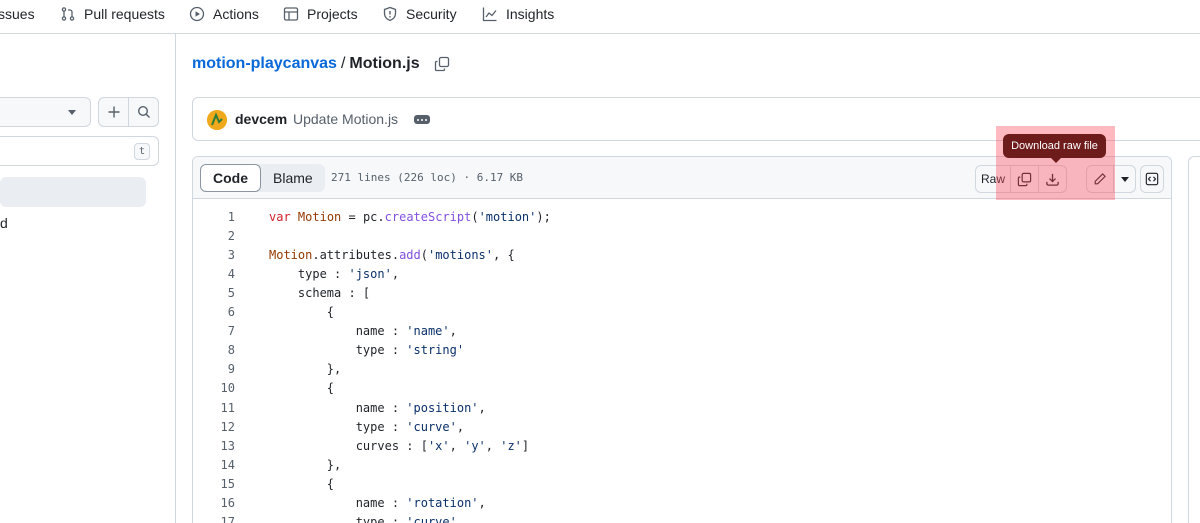 Image resolution: width=1200 pixels, height=523 pixels. Describe the element at coordinates (236, 13) in the screenshot. I see `nav-actions-label: Actions` at that location.